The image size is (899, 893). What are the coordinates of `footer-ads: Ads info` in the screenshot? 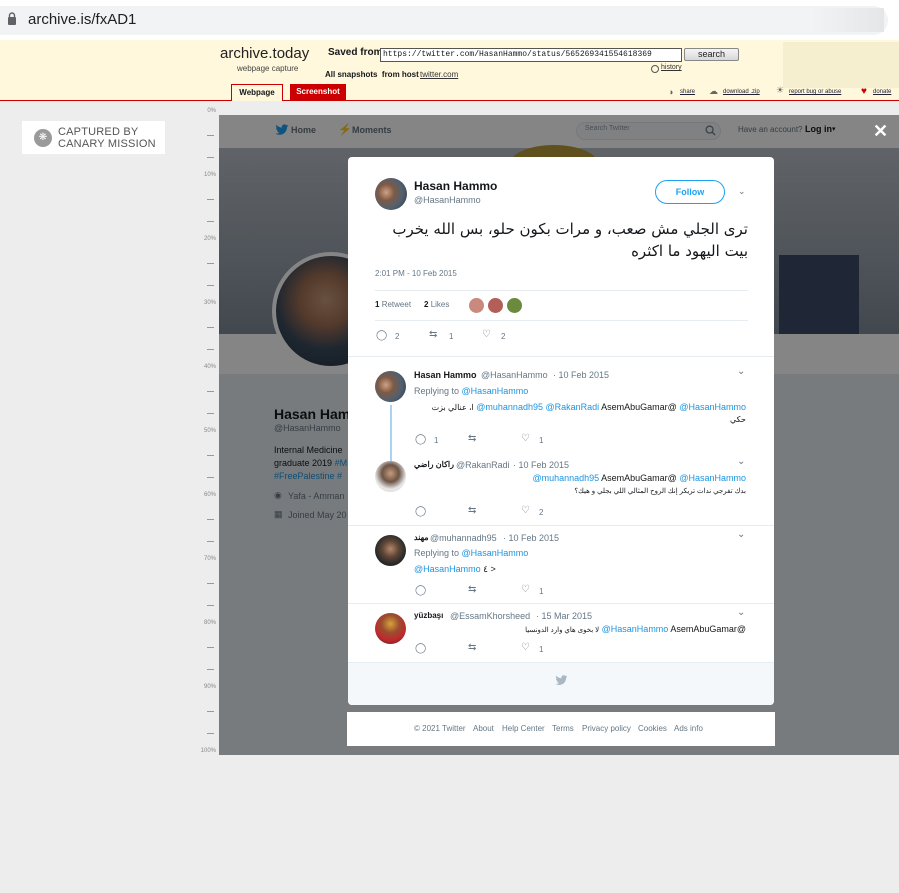 It's located at (688, 728).